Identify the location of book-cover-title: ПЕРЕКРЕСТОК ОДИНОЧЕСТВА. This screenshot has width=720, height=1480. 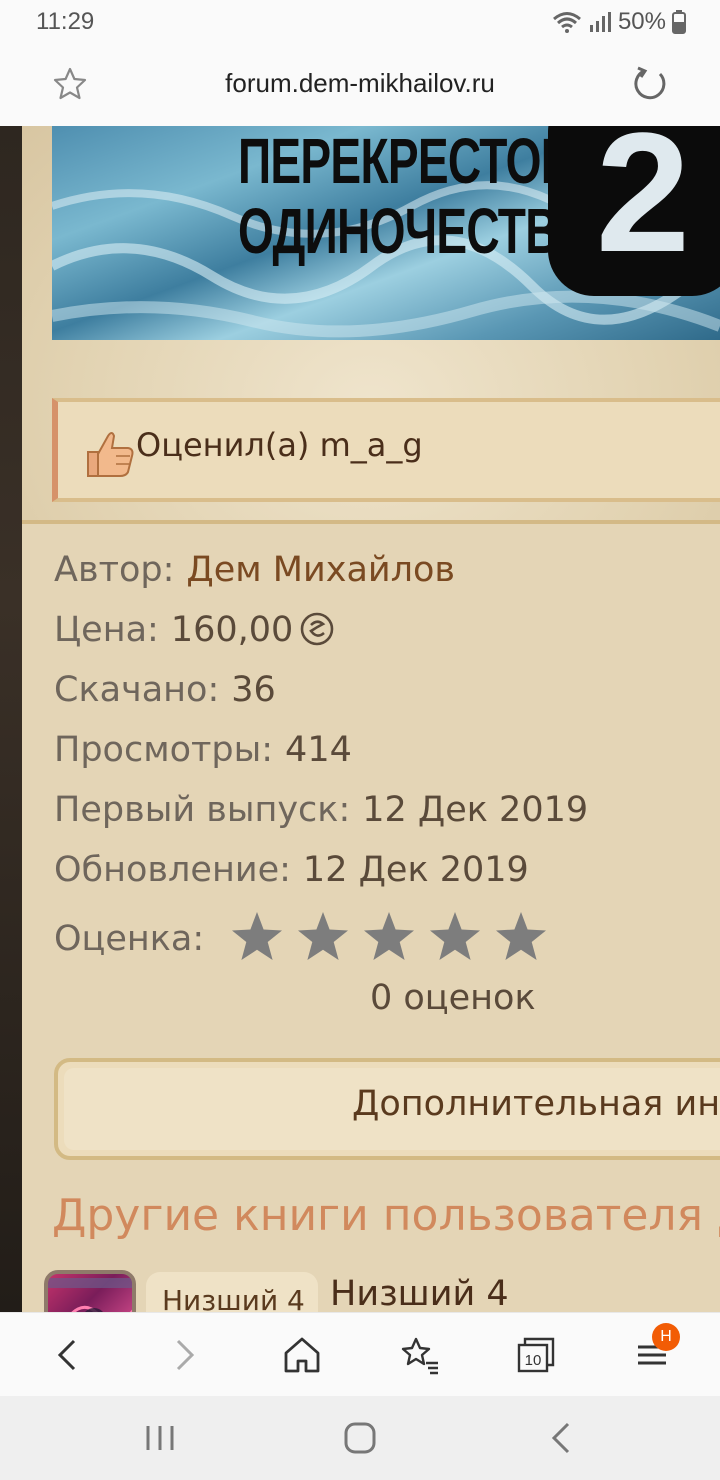
(413, 196).